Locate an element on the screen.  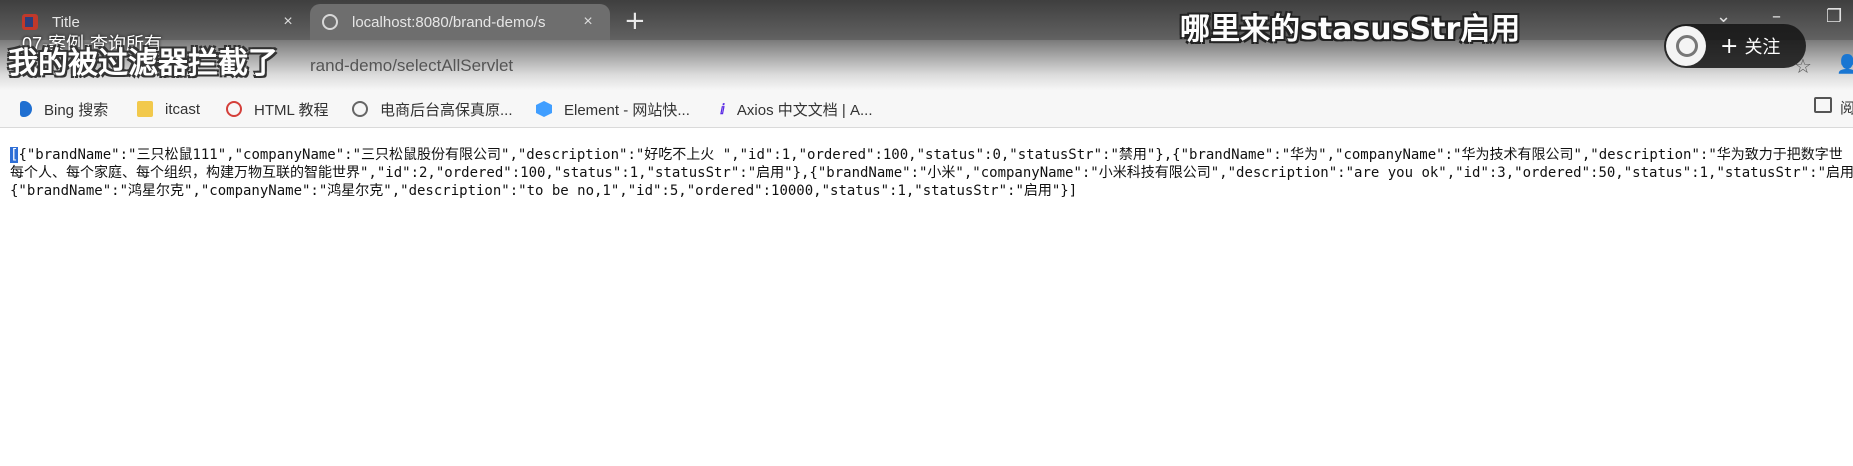
subtitle-overlay: 我的被过滤器拦截了 is located at coordinates (143, 63).